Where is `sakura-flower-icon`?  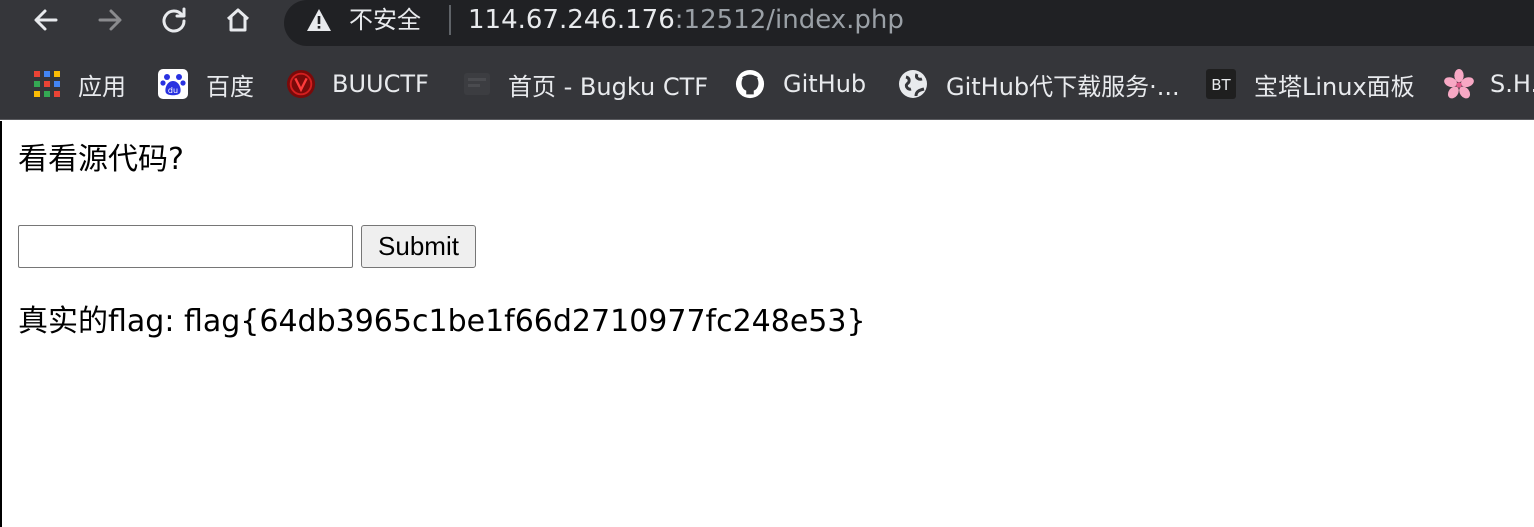 sakura-flower-icon is located at coordinates (1459, 84).